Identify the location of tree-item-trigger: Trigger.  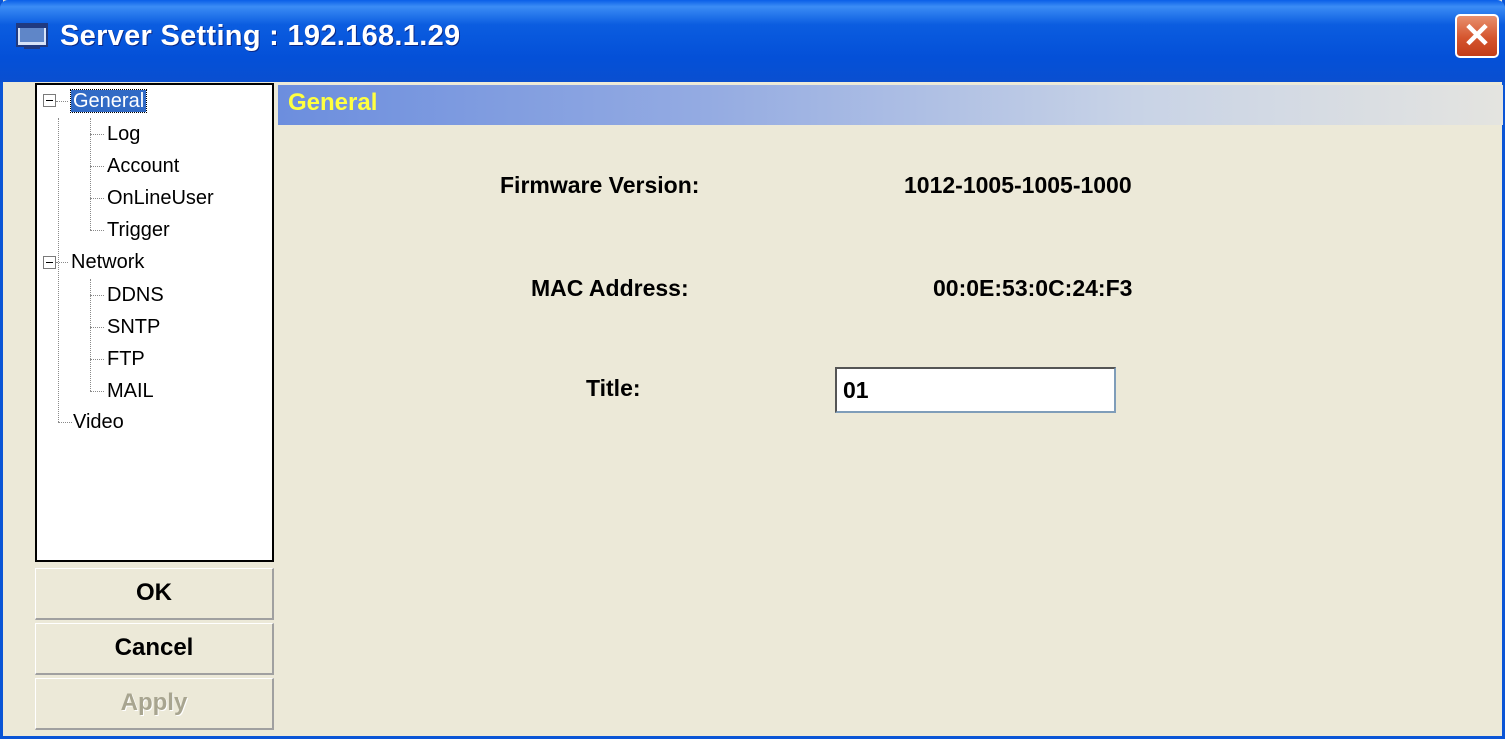
(138, 230).